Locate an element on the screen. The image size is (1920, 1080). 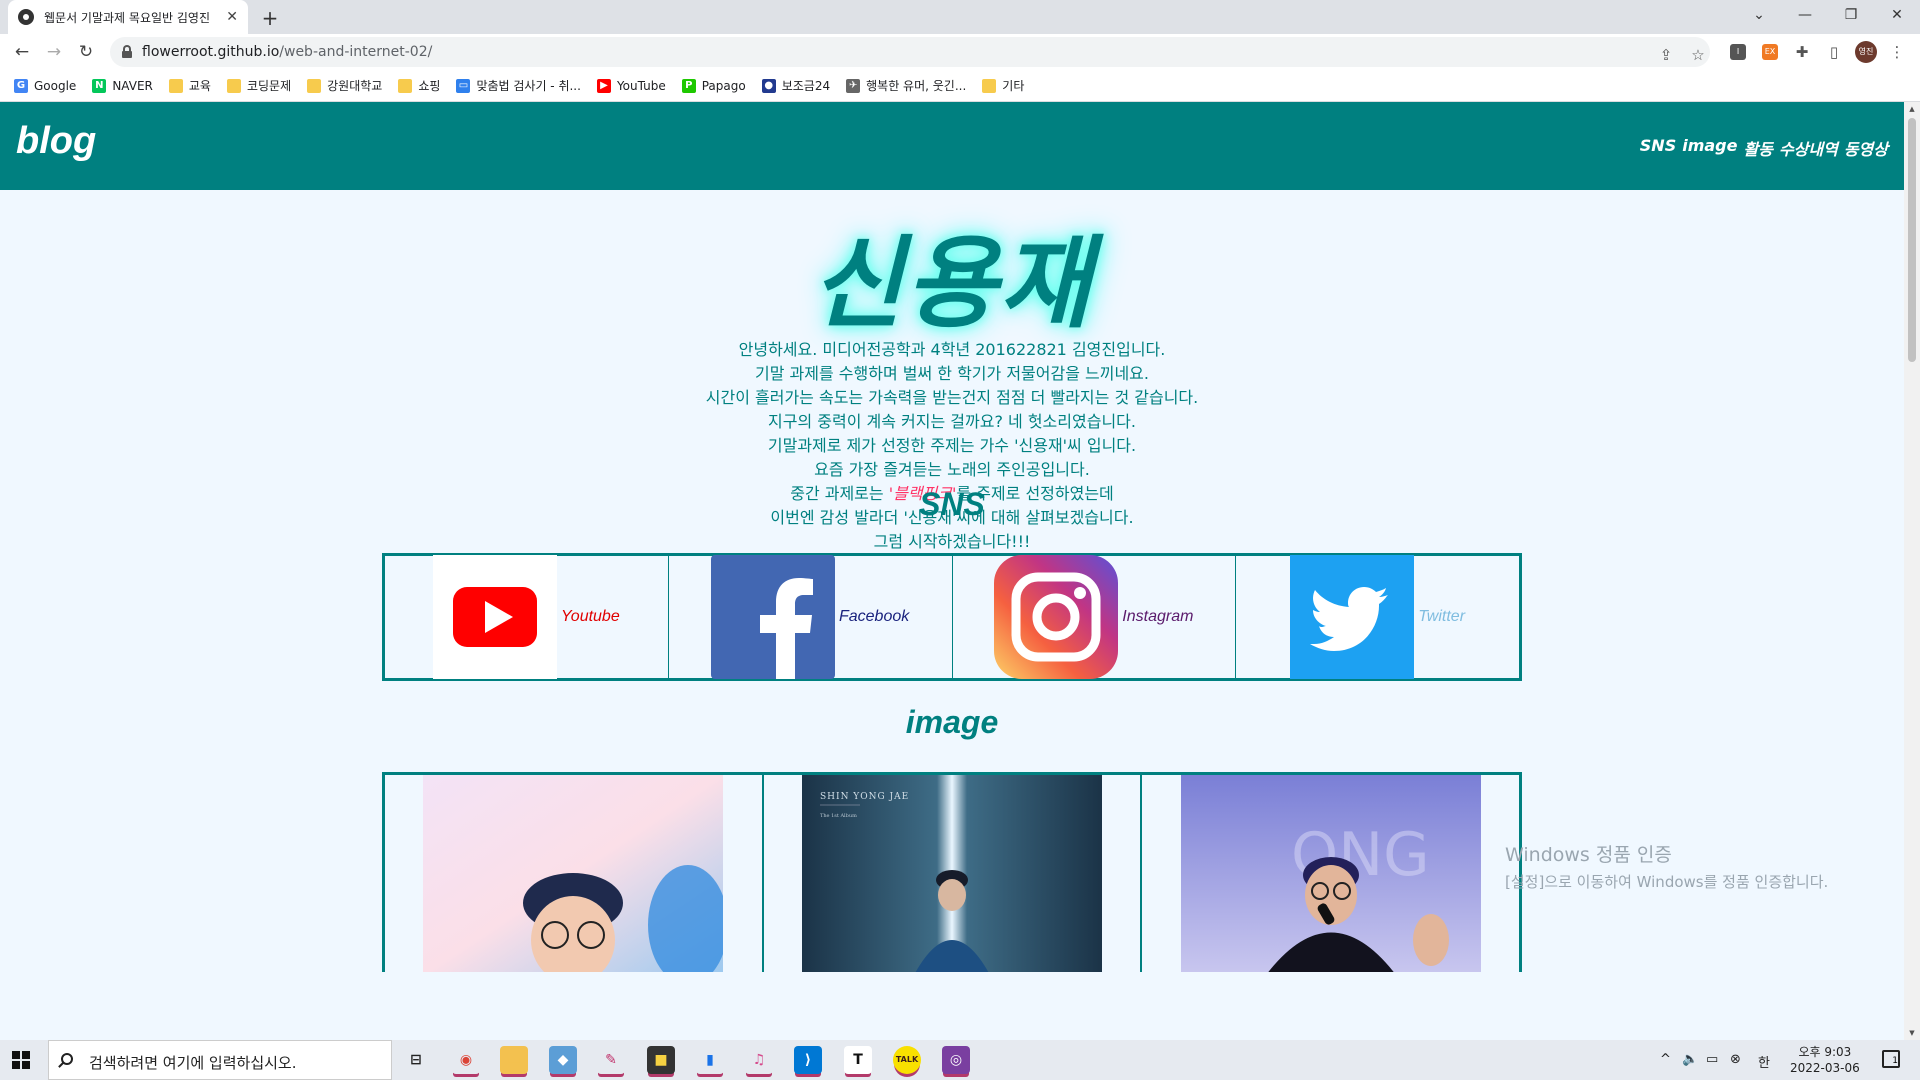
facebook-icon is located at coordinates (772, 617).